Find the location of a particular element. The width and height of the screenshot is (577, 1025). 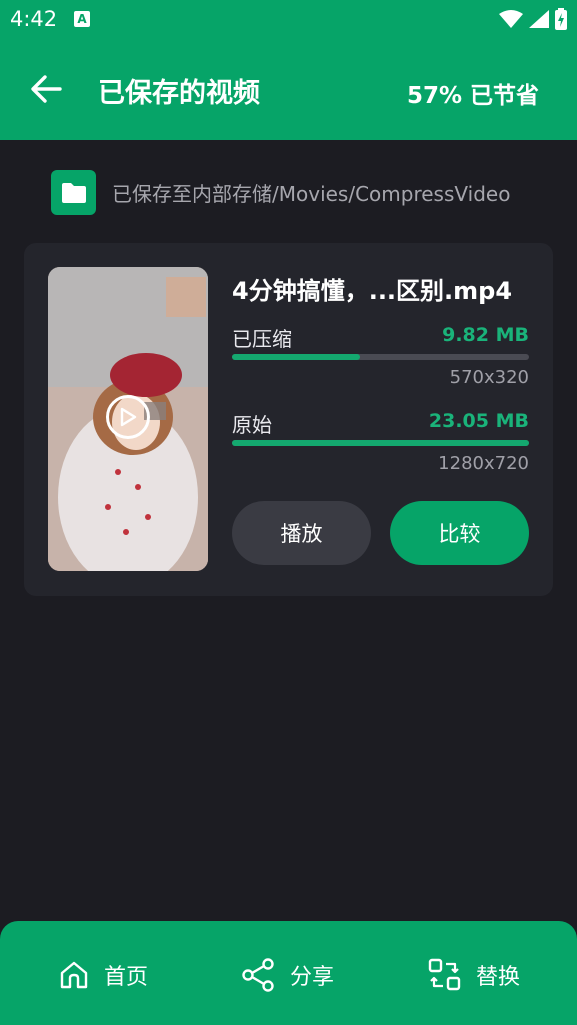

compressed-progress-fill is located at coordinates (296, 357).